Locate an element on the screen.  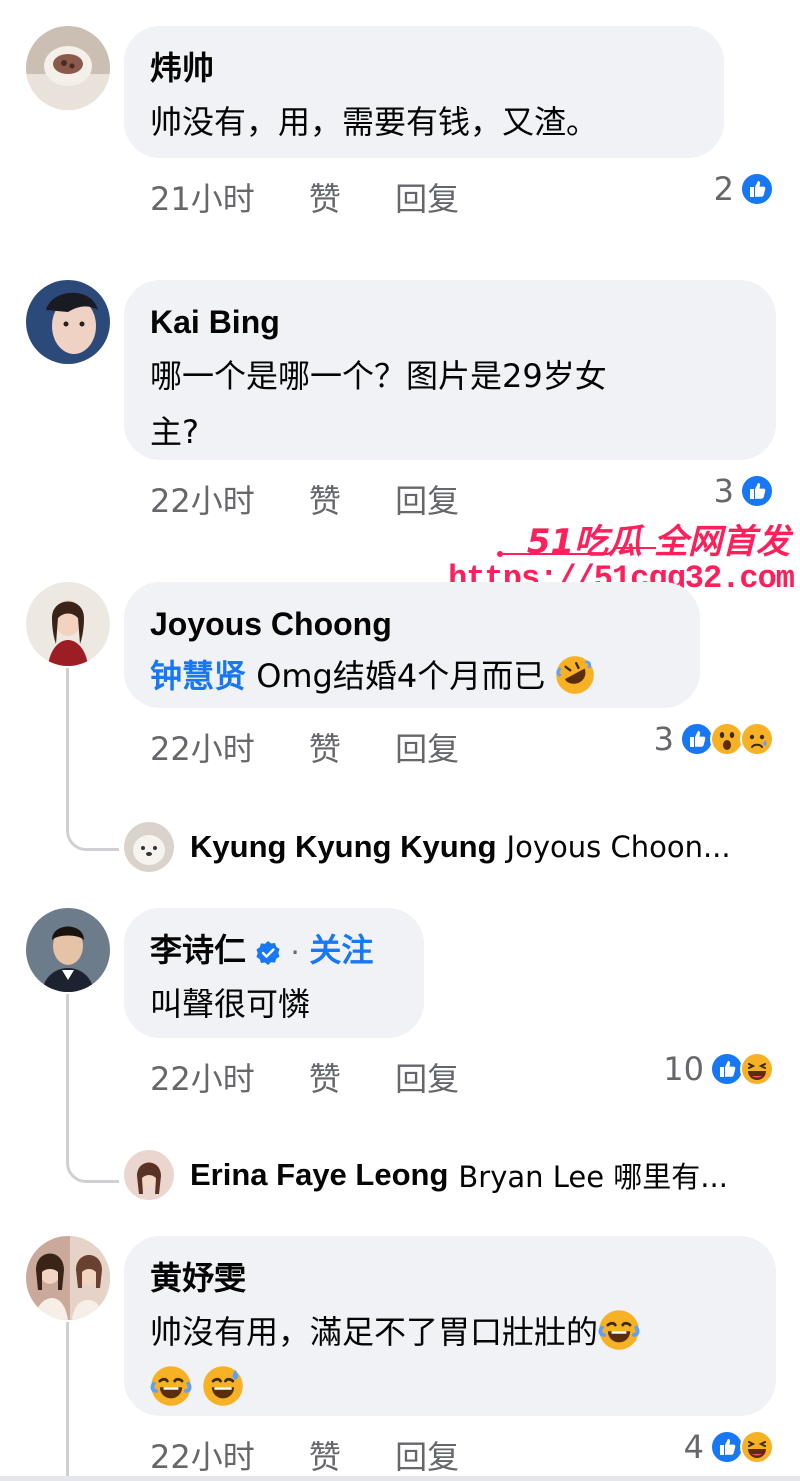
verified-badge-icon is located at coordinates (268, 952).